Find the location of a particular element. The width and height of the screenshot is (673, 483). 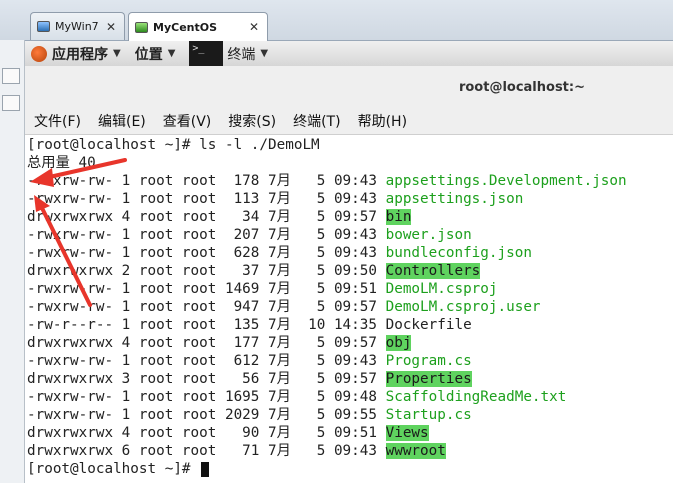

file-name: Dockerfile is located at coordinates (428, 325).